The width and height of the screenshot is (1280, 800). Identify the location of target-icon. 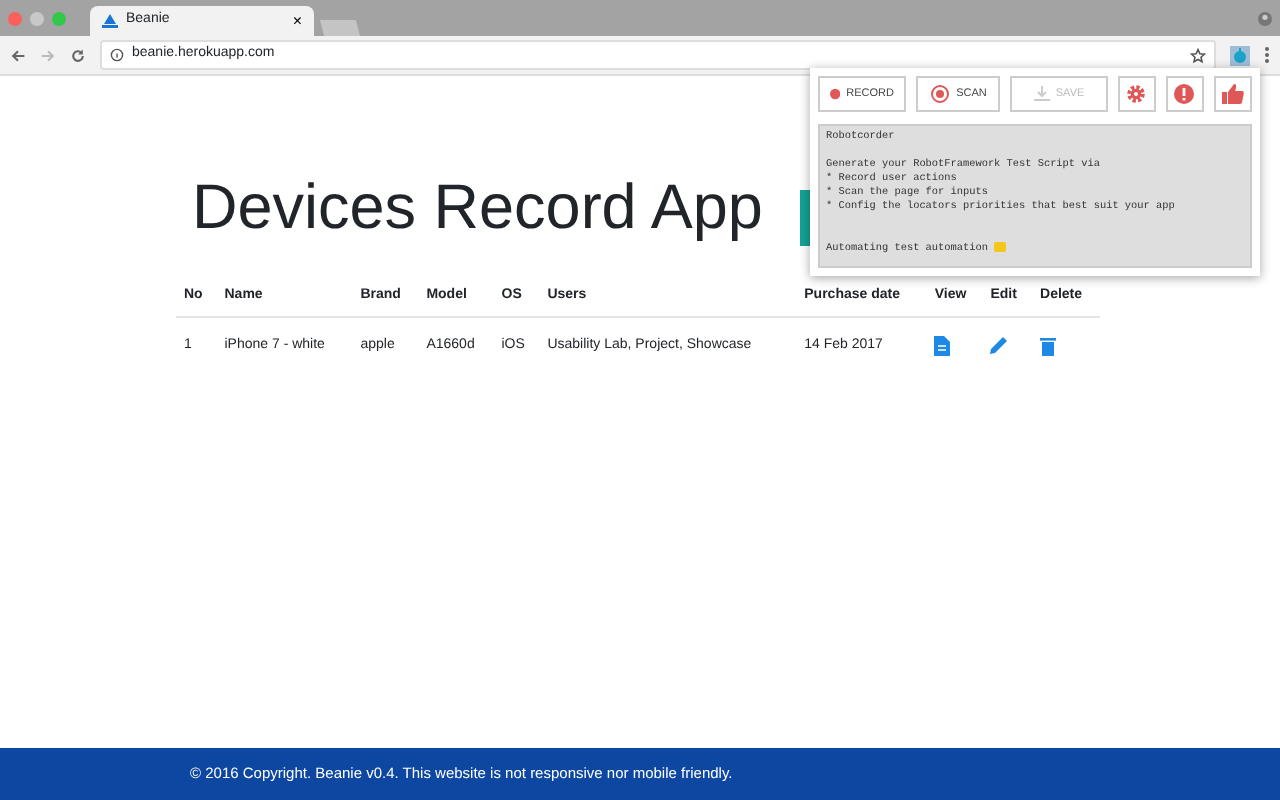
(940, 94).